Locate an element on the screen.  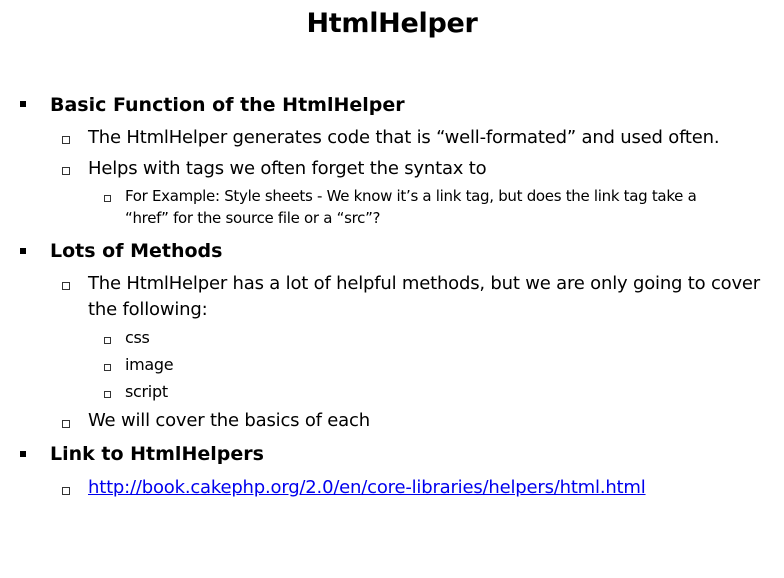
section-heading-basic-function: Basic Function of the HtmlHelper is located at coordinates (227, 105).